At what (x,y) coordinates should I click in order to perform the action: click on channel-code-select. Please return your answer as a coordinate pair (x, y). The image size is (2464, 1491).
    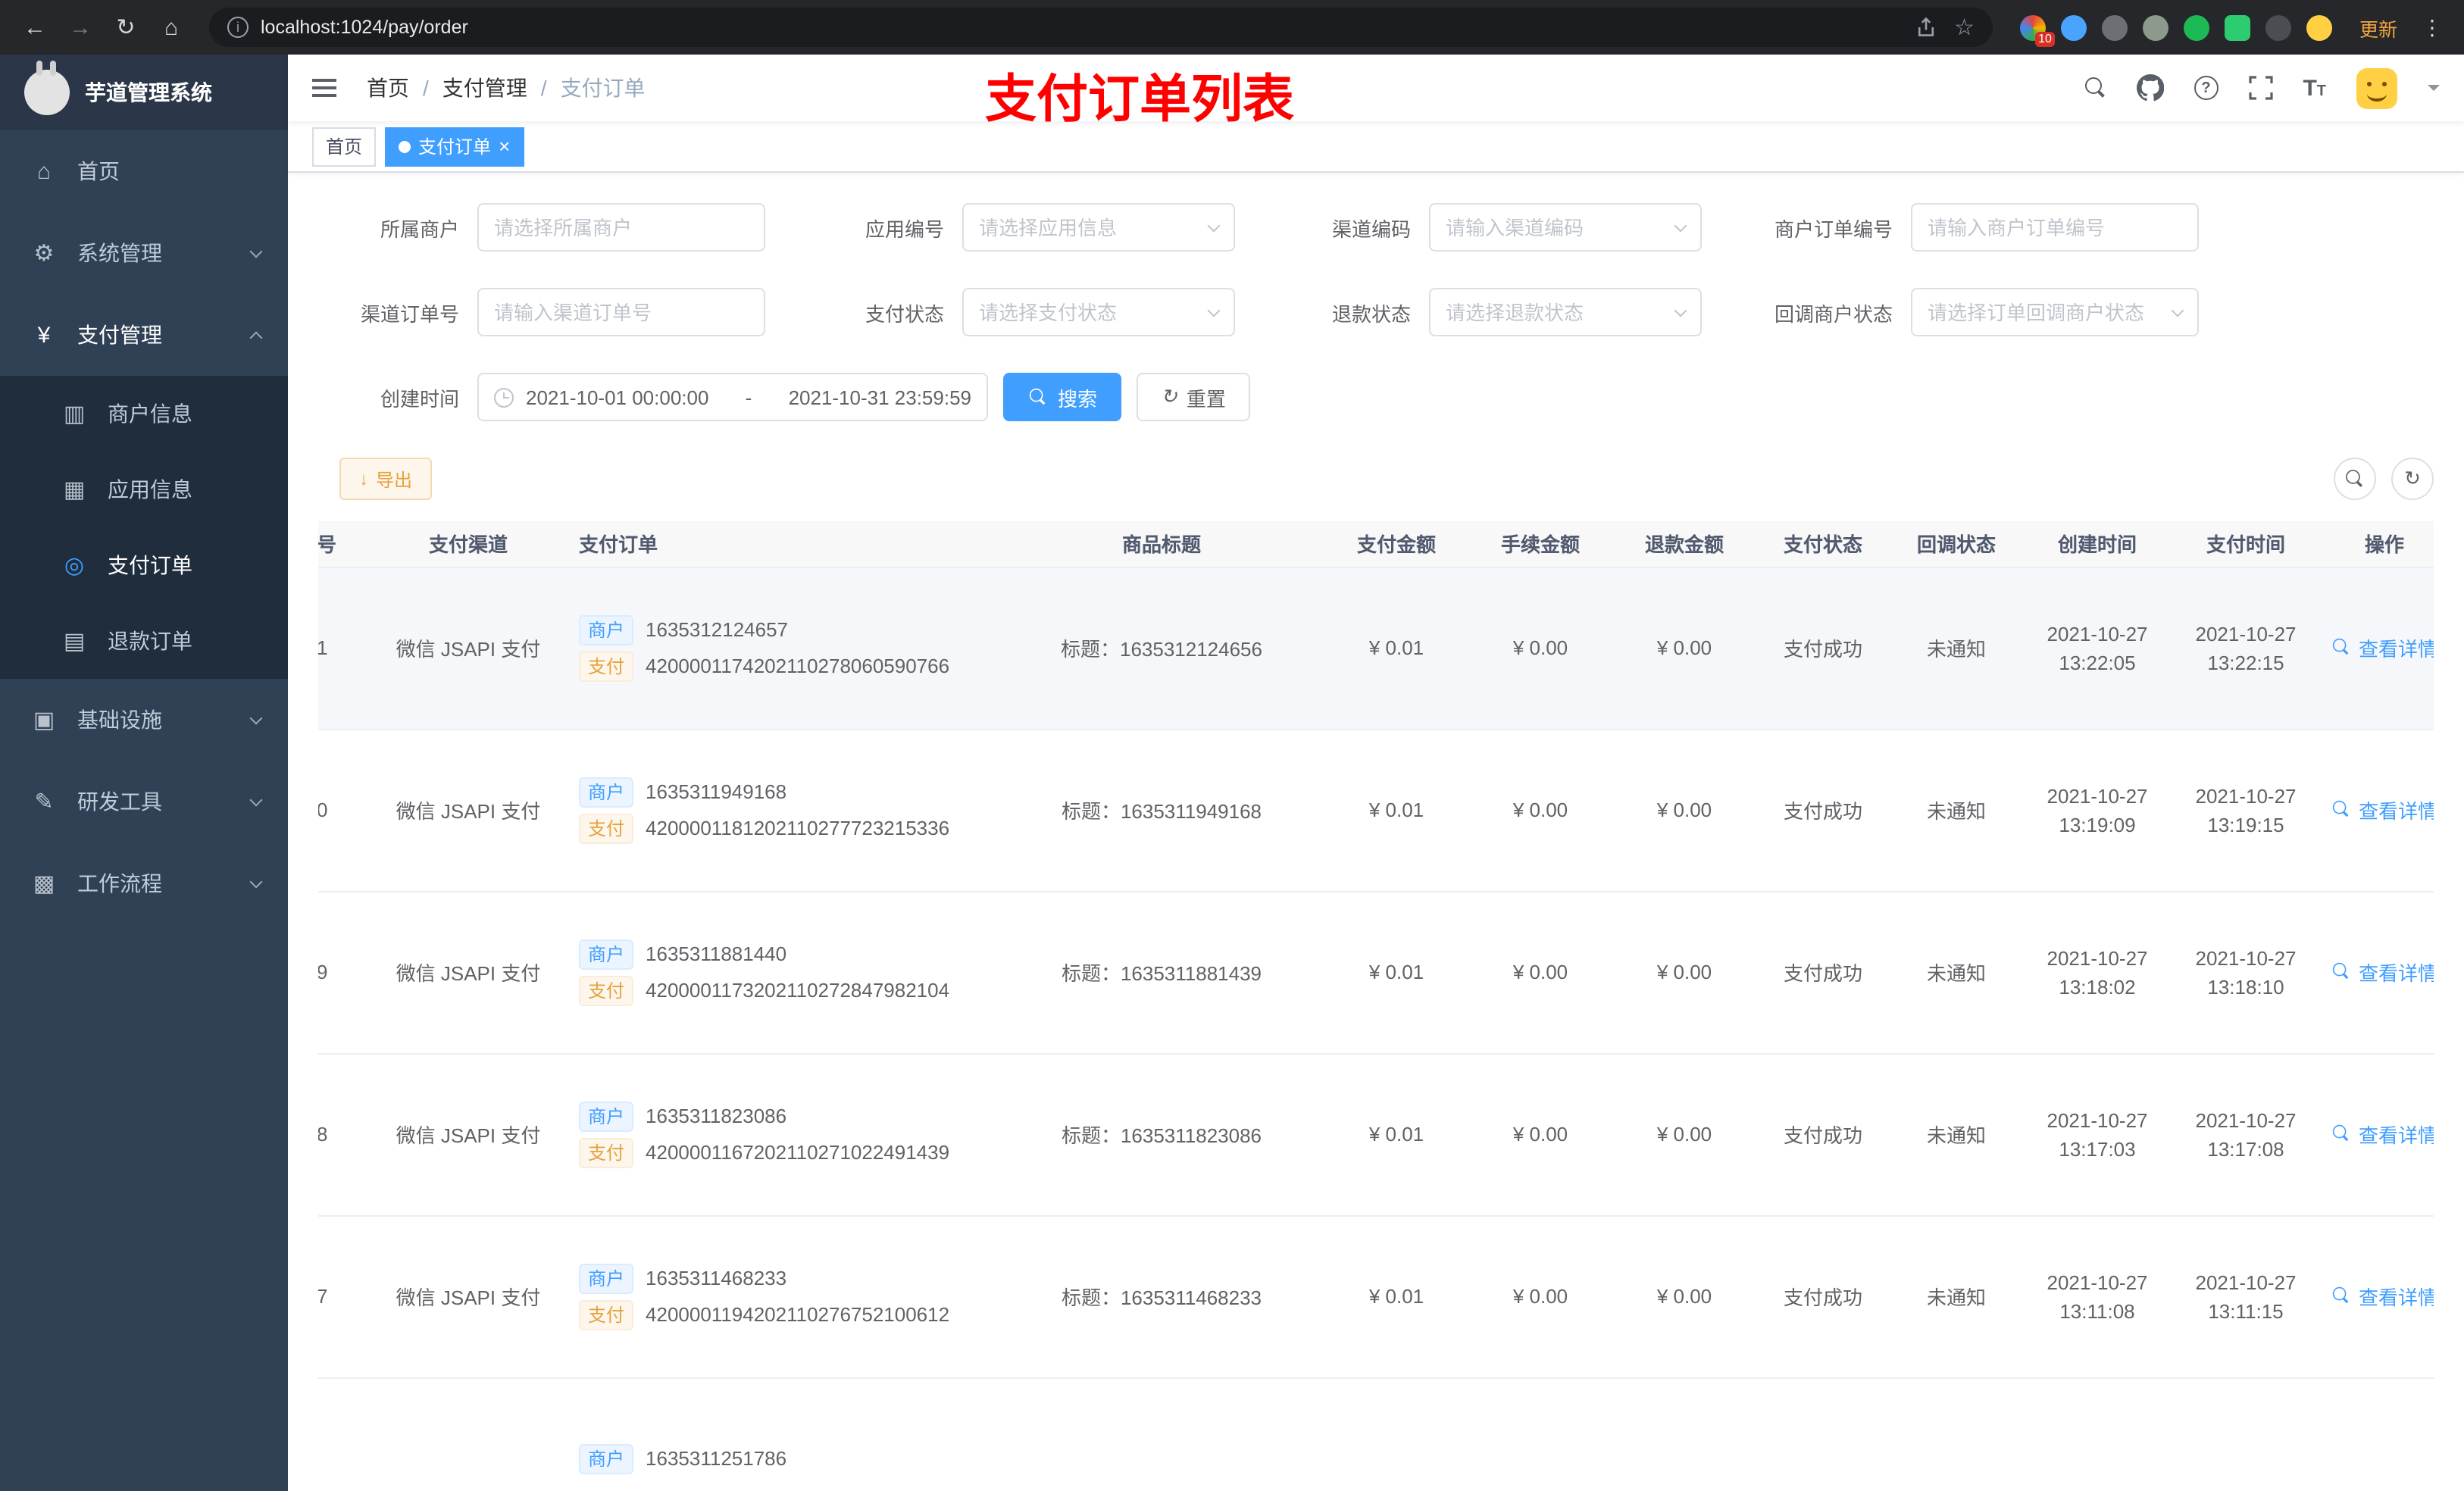
    Looking at the image, I should click on (1565, 227).